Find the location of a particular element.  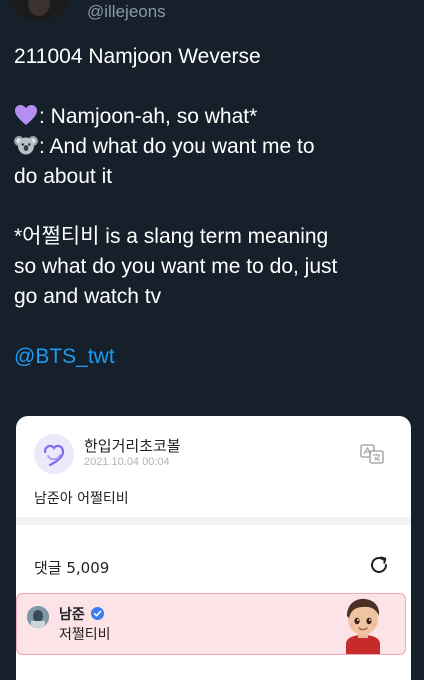

comment-text: 저쩔티비 is located at coordinates (85, 635).